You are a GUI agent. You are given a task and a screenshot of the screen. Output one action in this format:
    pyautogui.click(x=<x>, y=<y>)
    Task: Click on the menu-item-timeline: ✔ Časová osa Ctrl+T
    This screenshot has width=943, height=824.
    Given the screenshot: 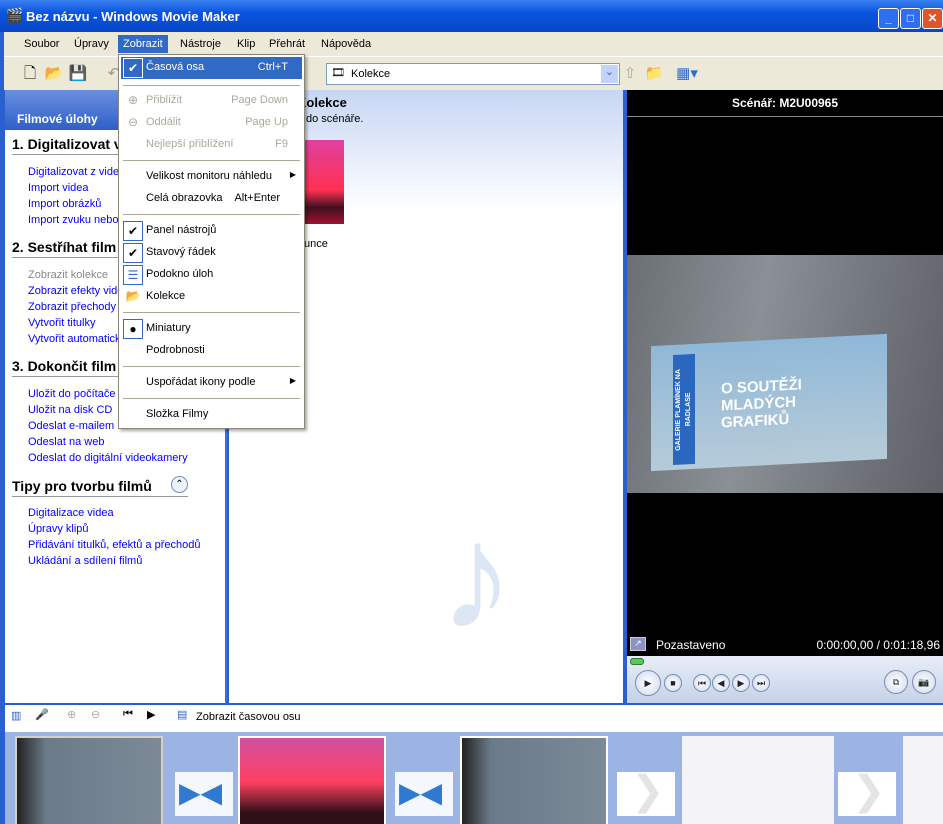 What is the action you would take?
    pyautogui.click(x=211, y=68)
    